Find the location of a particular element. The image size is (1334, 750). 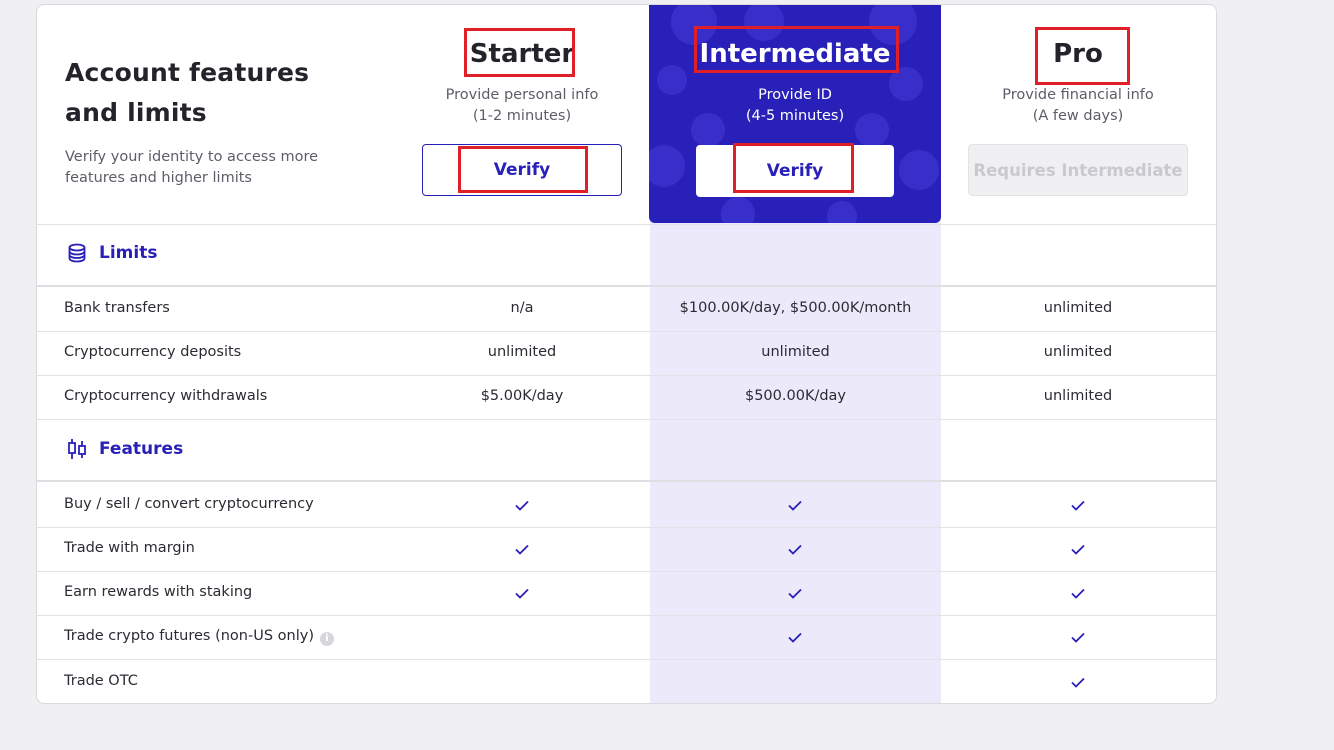

row-label-text: Earn rewards with staking is located at coordinates (158, 592).